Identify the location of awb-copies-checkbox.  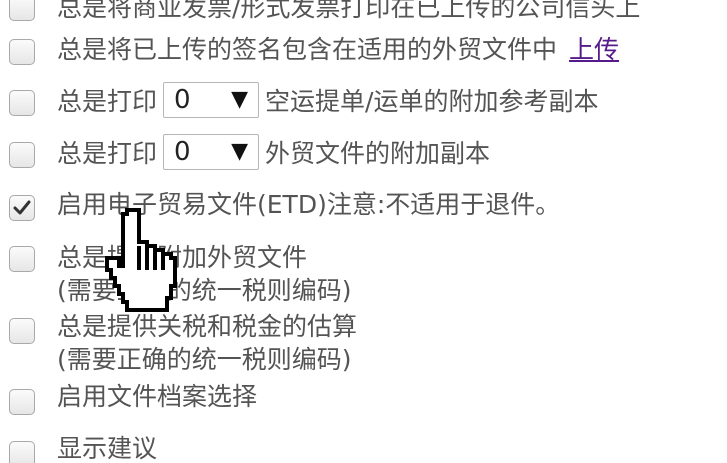
(22, 103).